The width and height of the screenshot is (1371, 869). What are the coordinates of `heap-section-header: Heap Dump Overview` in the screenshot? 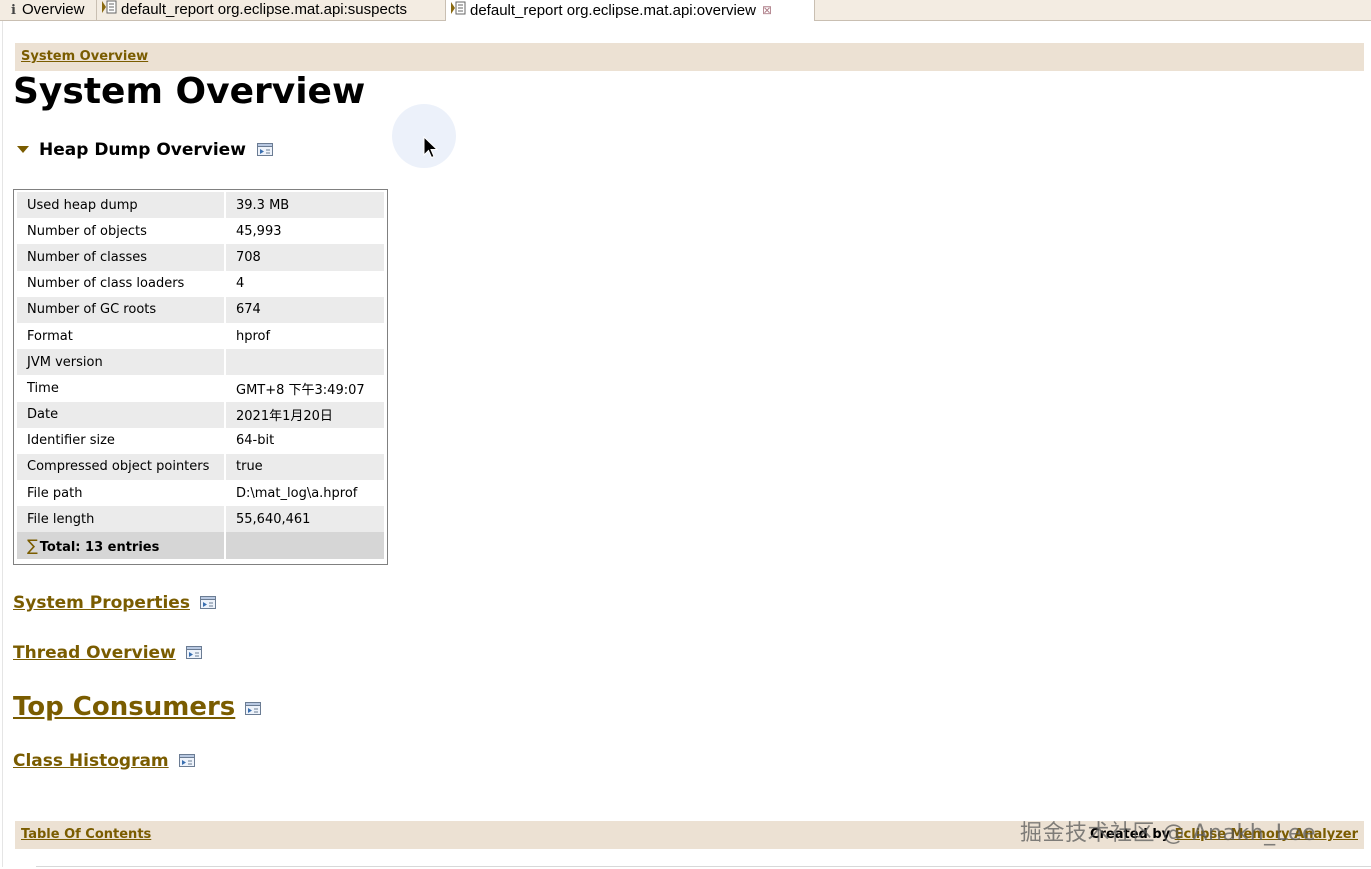 It's located at (145, 151).